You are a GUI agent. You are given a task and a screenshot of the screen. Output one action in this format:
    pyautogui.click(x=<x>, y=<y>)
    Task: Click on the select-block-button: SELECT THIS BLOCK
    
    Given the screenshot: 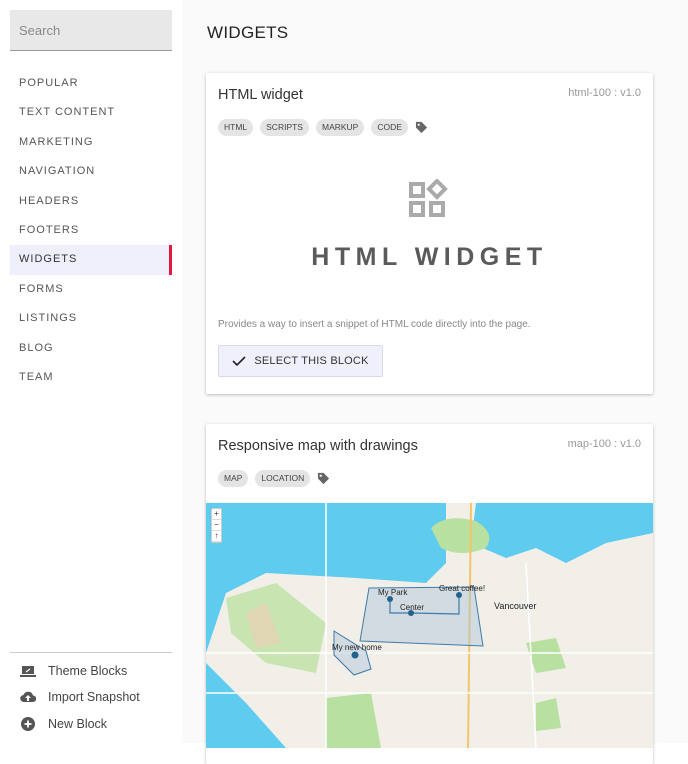 What is the action you would take?
    pyautogui.click(x=300, y=361)
    